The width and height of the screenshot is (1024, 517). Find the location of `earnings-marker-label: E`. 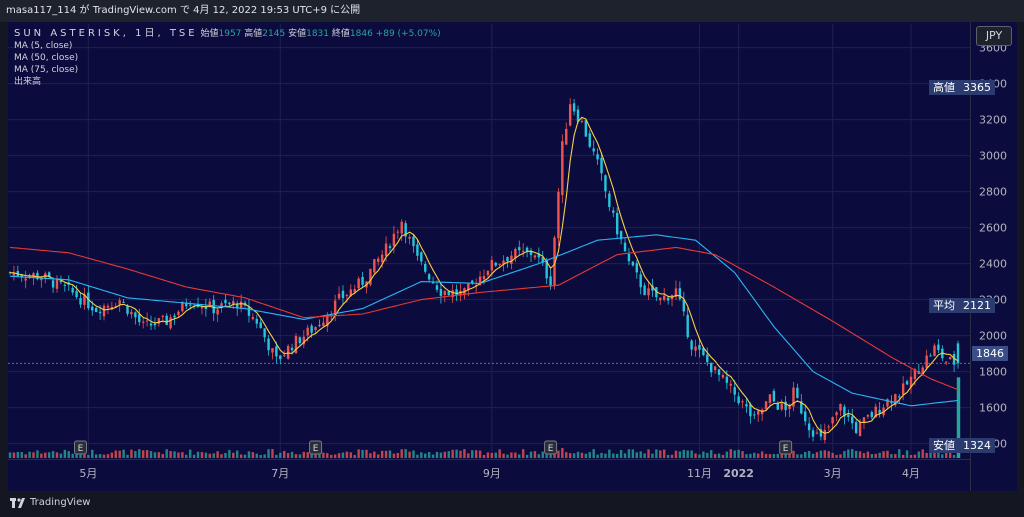

earnings-marker-label: E is located at coordinates (786, 449).